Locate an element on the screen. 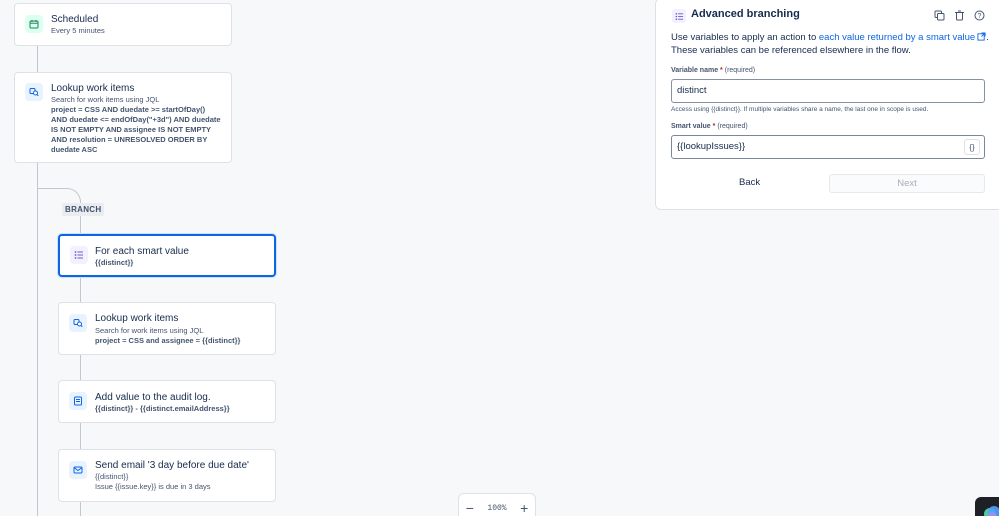 The image size is (999, 516). audit-log-icon is located at coordinates (78, 401).